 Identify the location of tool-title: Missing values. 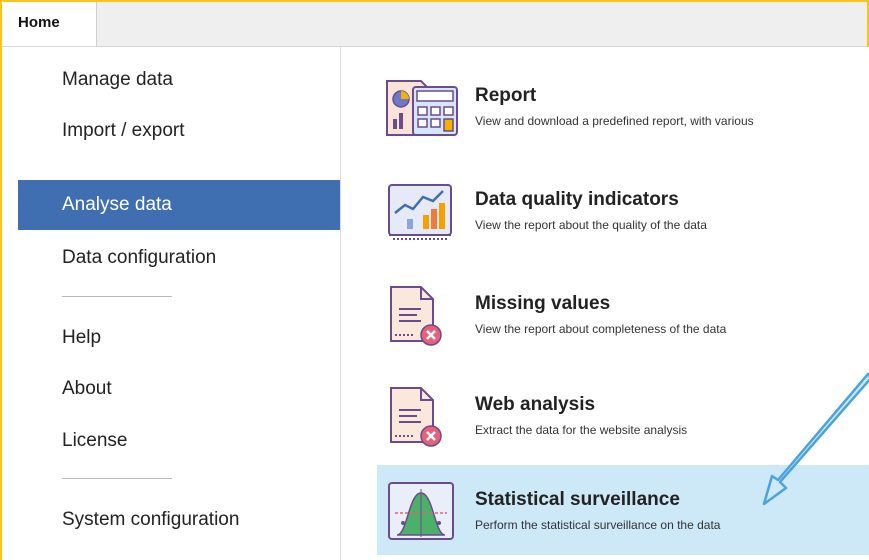
(543, 303).